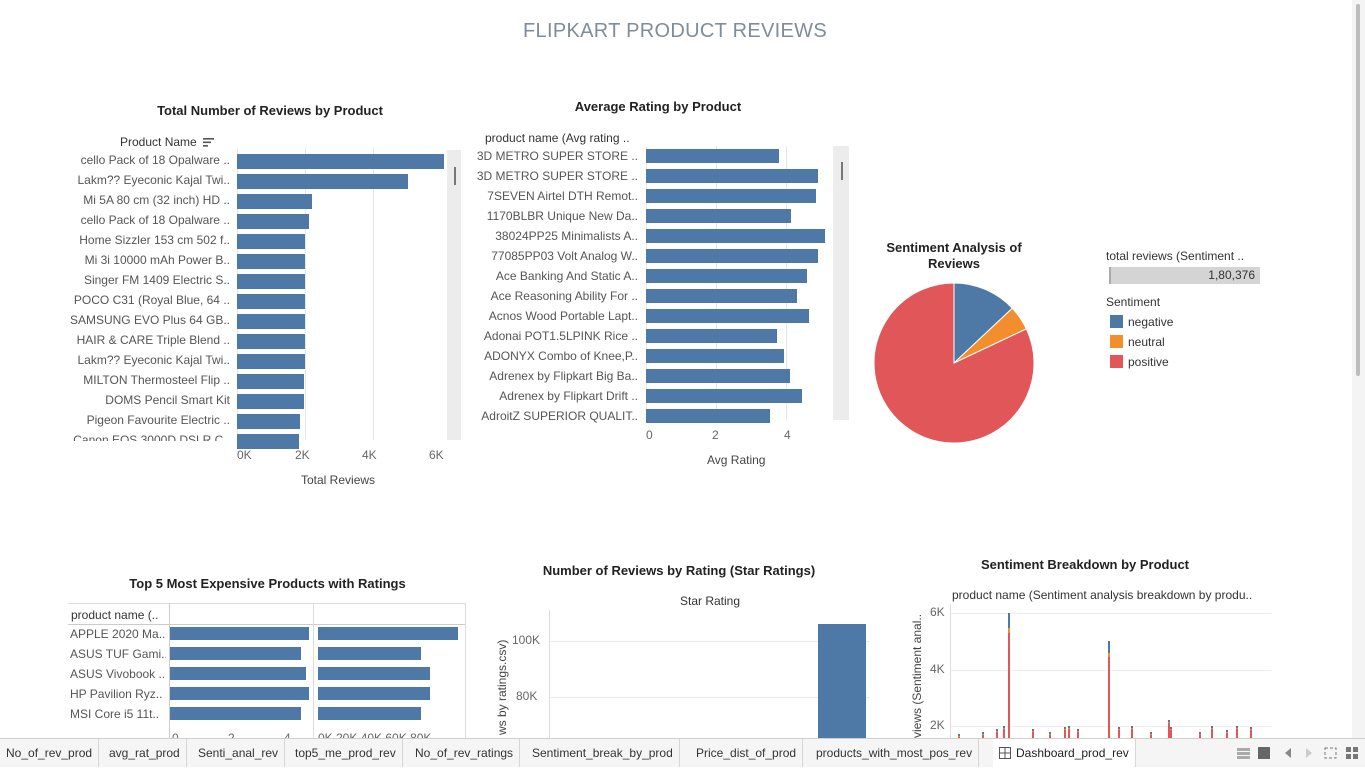  What do you see at coordinates (346, 753) in the screenshot?
I see `tab-top5-me-prod-rev: top5_me_prod_rev` at bounding box center [346, 753].